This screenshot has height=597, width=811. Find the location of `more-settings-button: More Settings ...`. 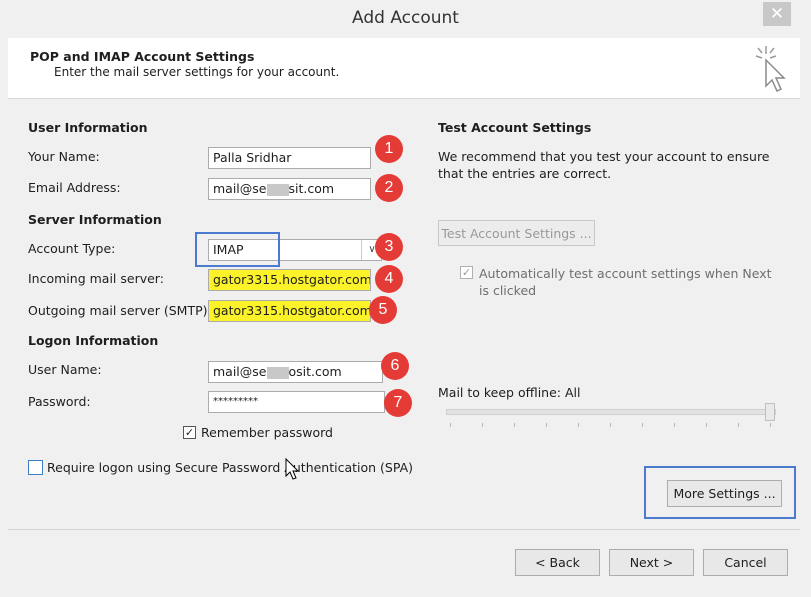

more-settings-button: More Settings ... is located at coordinates (724, 493).